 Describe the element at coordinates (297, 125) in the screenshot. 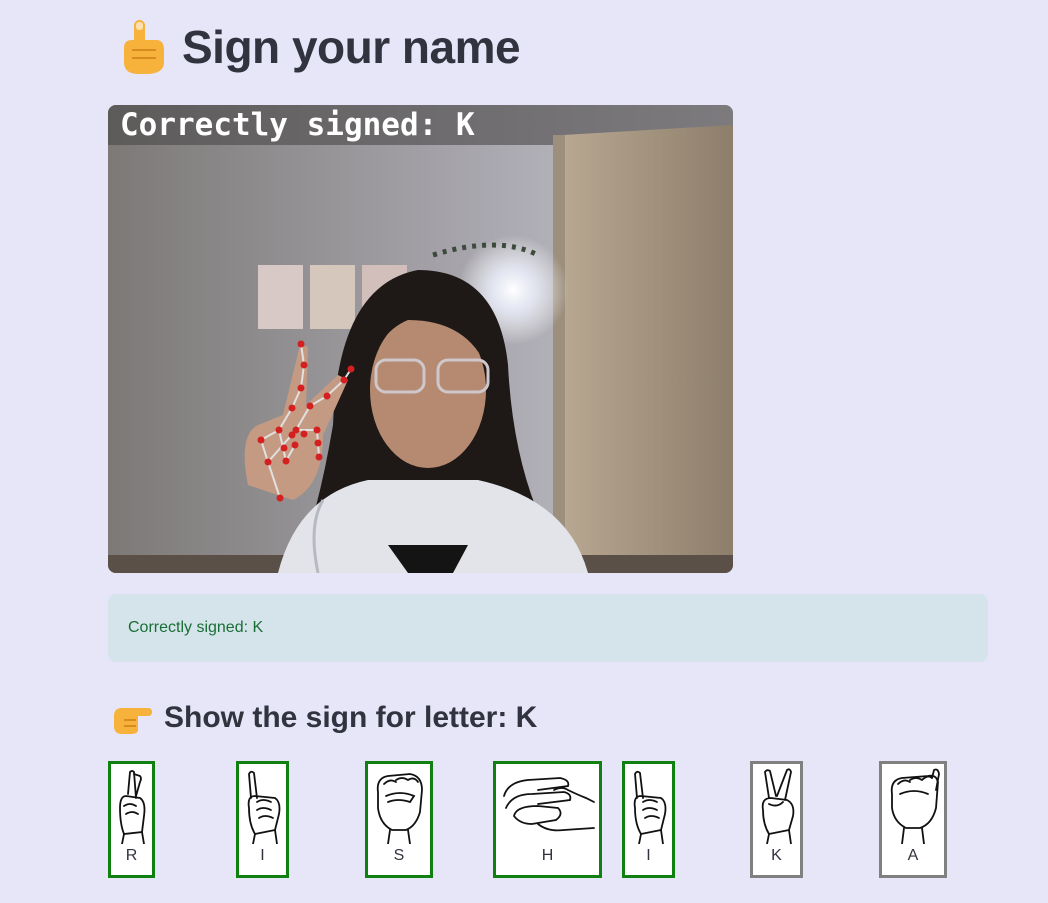

I see `webcam-overlay-text: Correctly signed: K` at that location.